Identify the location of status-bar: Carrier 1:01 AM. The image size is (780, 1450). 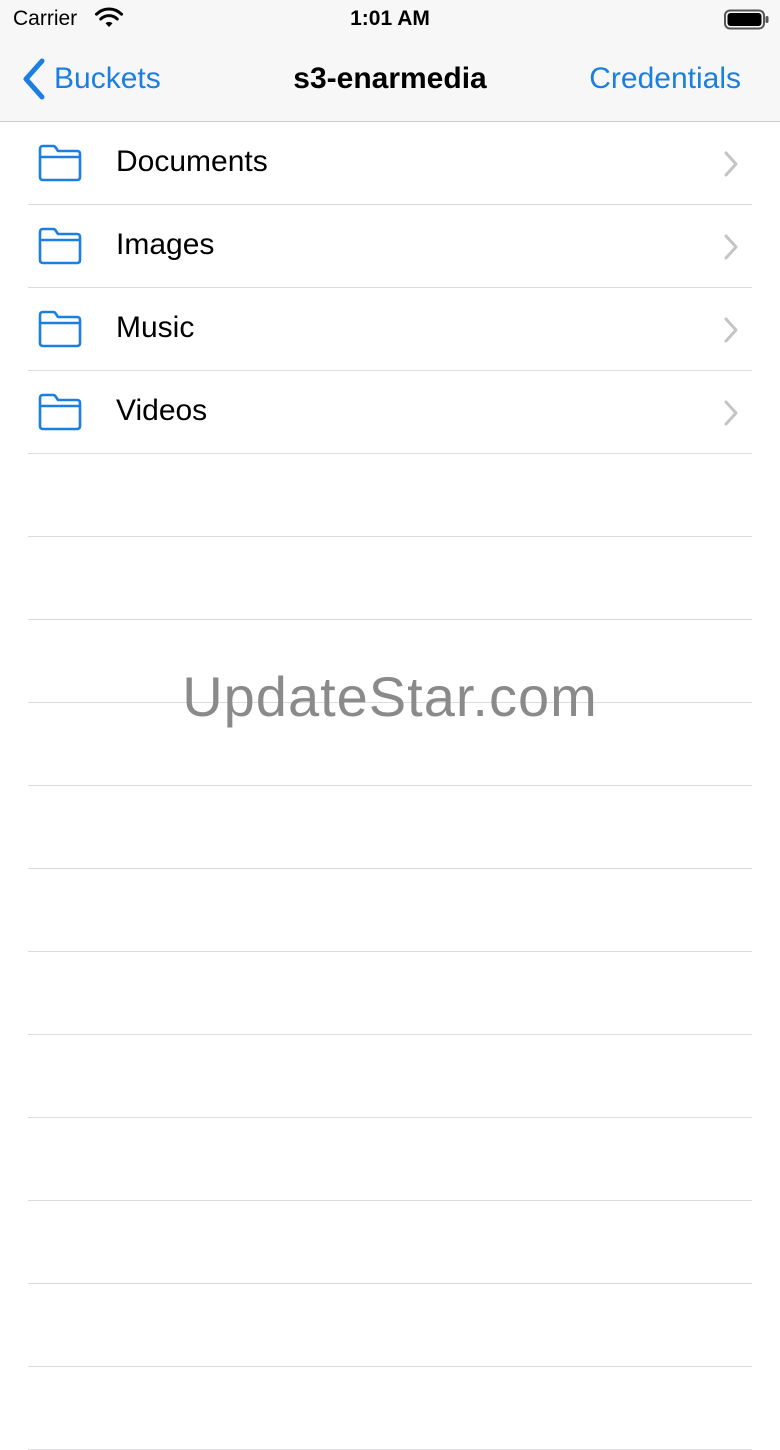
(390, 20).